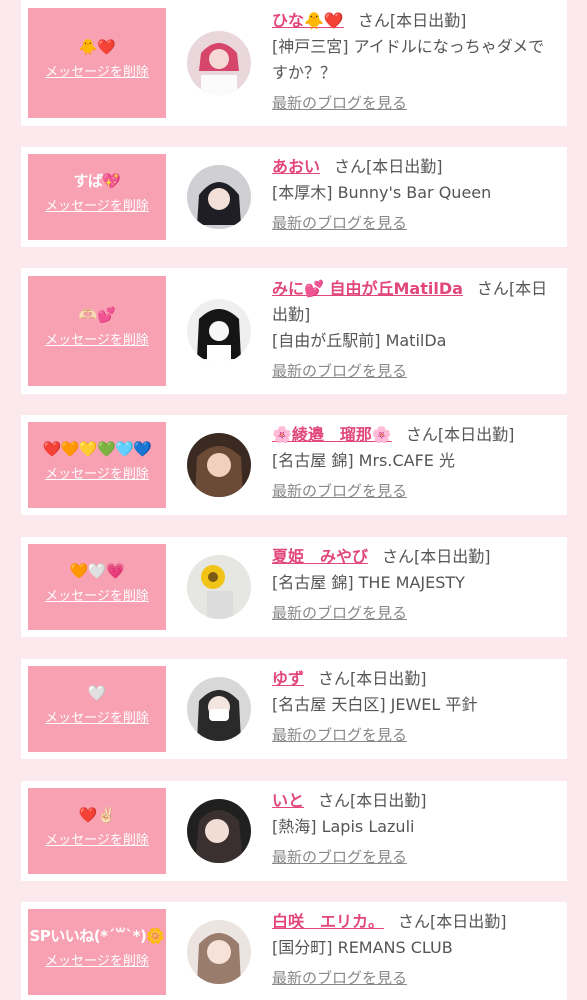 The width and height of the screenshot is (587, 1000). I want to click on message-text: すば💖, so click(97, 181).